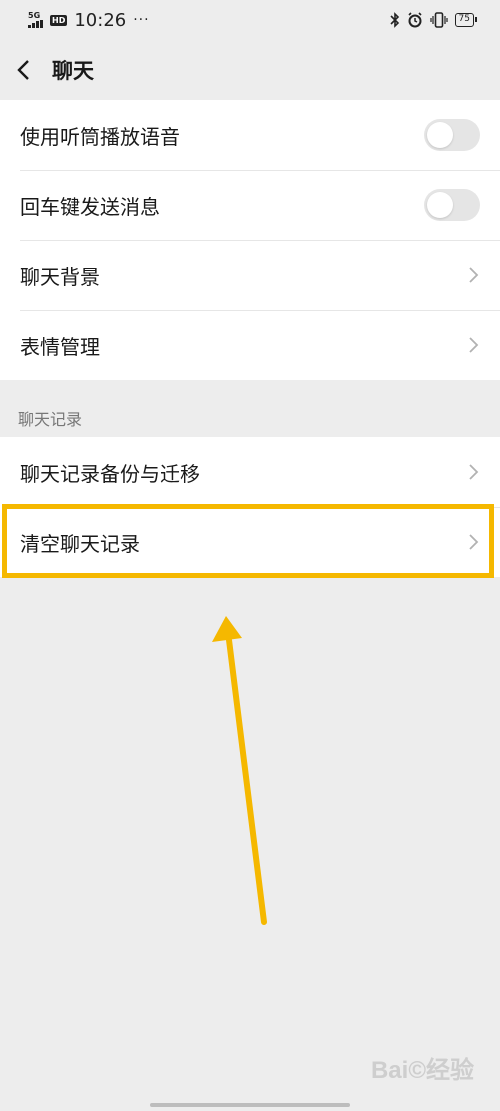 The width and height of the screenshot is (500, 1111). What do you see at coordinates (422, 1070) in the screenshot?
I see `watermark-logo: Bai©经验` at bounding box center [422, 1070].